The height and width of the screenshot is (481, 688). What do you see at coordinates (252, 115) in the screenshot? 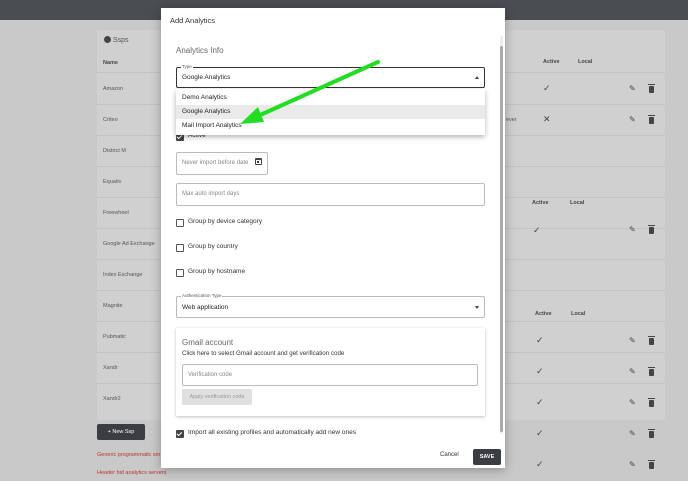
I see `annotation-arrow-head` at bounding box center [252, 115].